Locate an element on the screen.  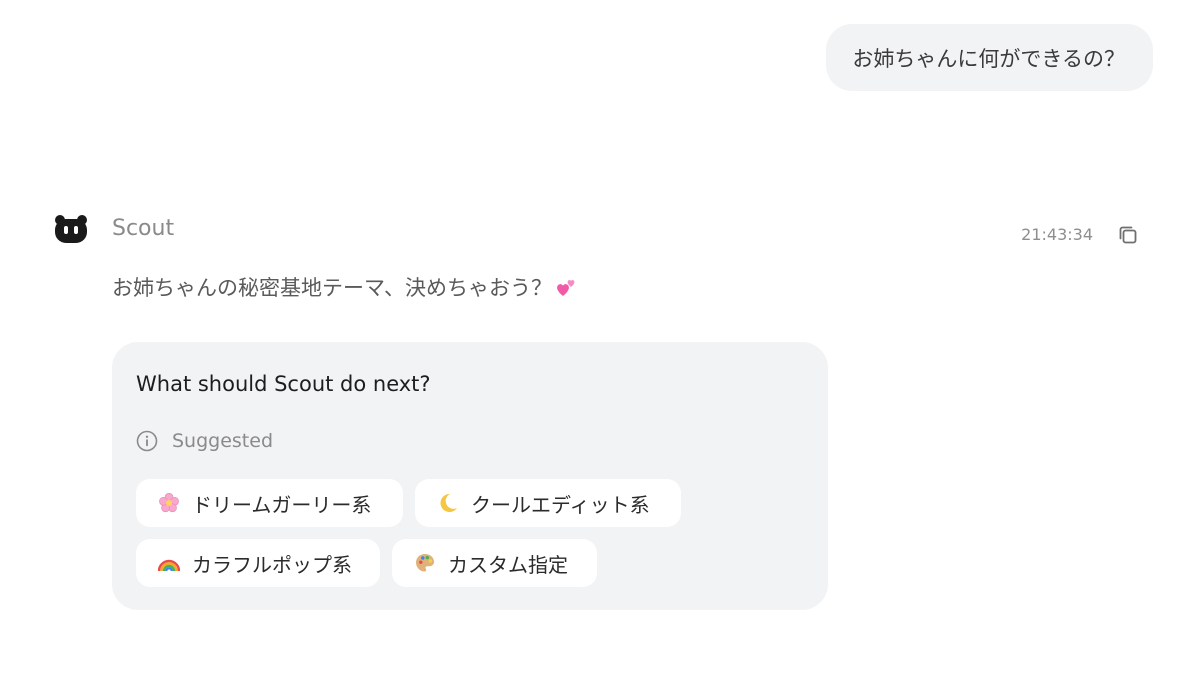
paw-avatar-icon is located at coordinates (71, 229).